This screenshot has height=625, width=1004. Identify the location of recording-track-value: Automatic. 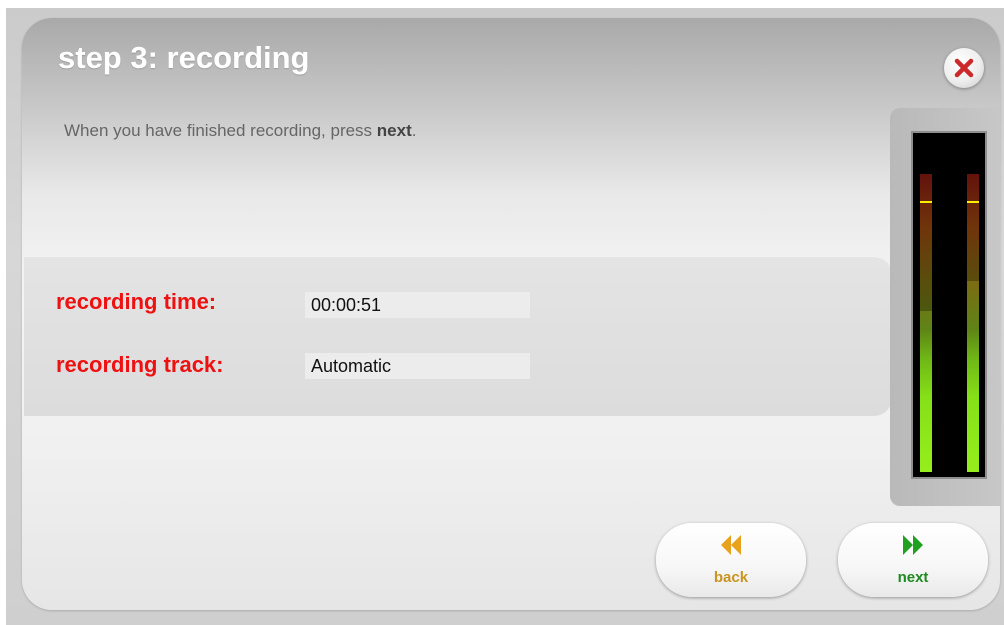
(417, 366).